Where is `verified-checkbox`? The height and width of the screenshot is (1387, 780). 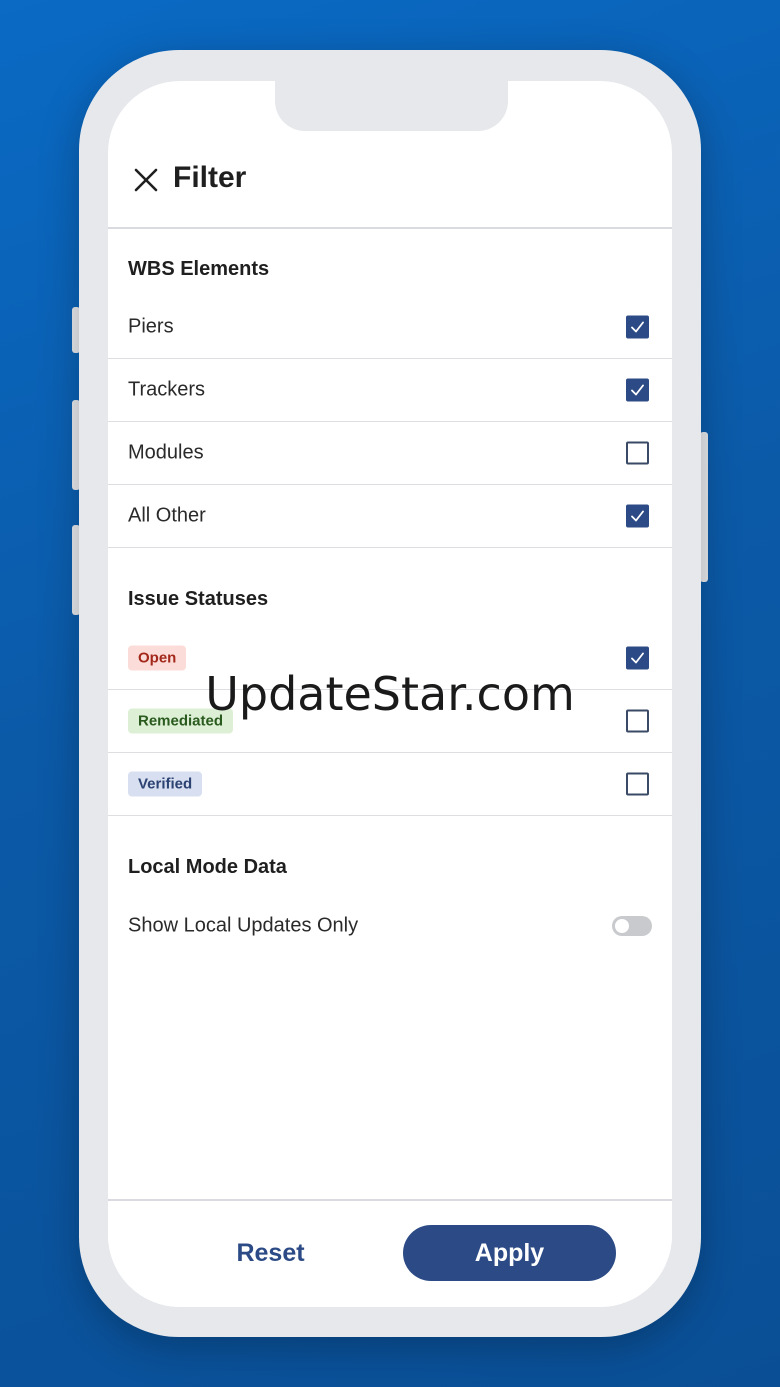 verified-checkbox is located at coordinates (637, 784).